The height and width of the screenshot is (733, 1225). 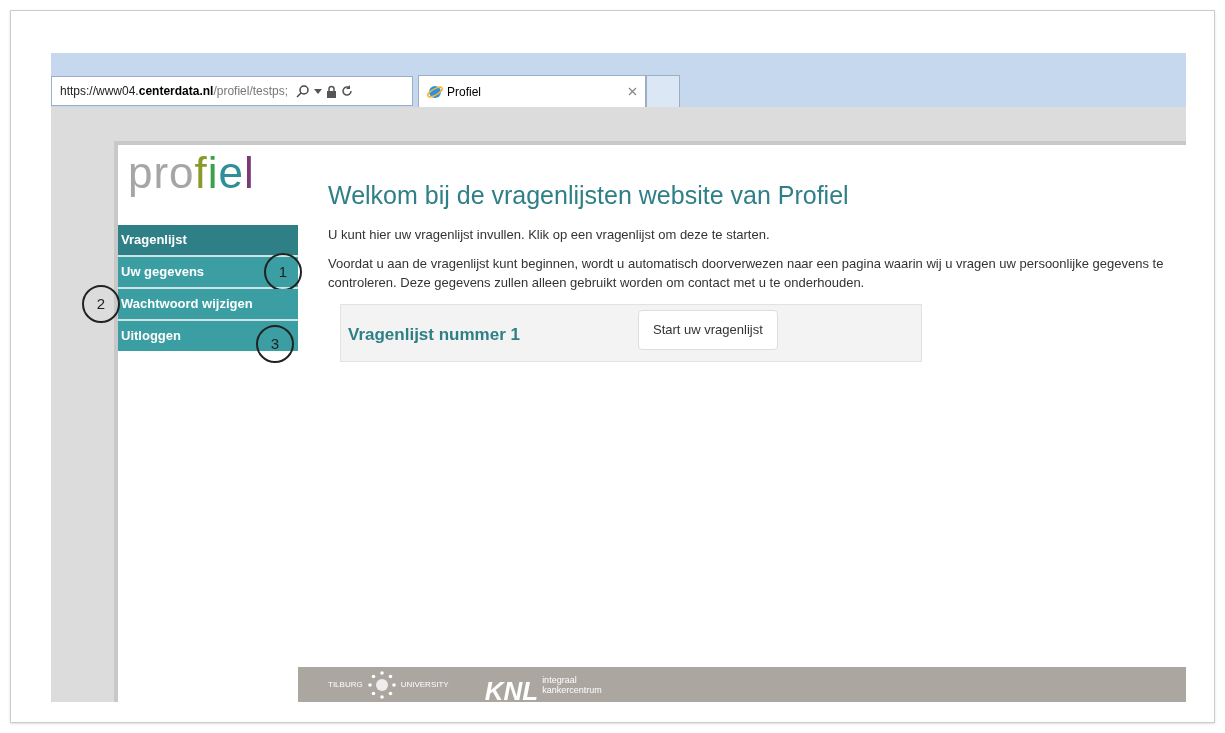 I want to click on refresh-icon, so click(x=347, y=91).